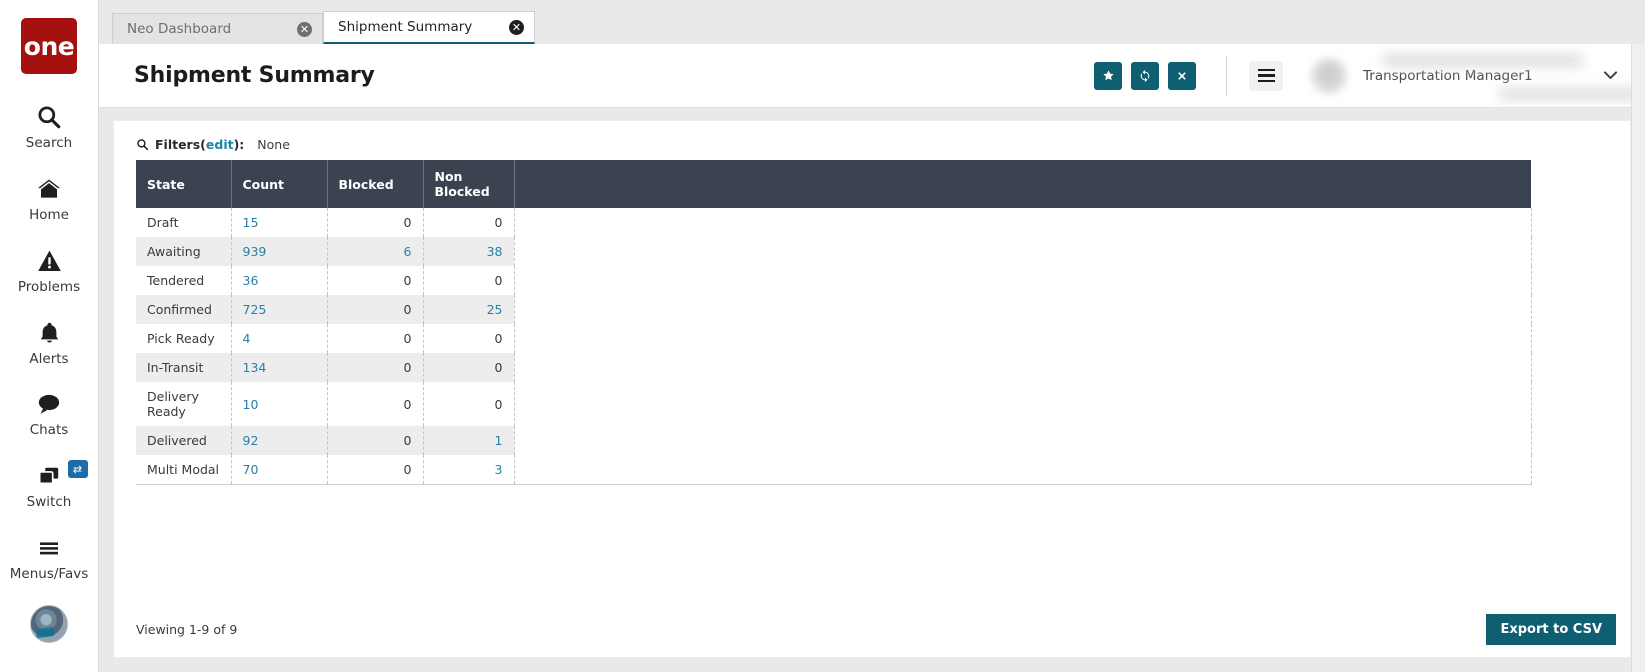 This screenshot has height=672, width=1645. I want to click on sidebar-item-chats: Chats, so click(49, 412).